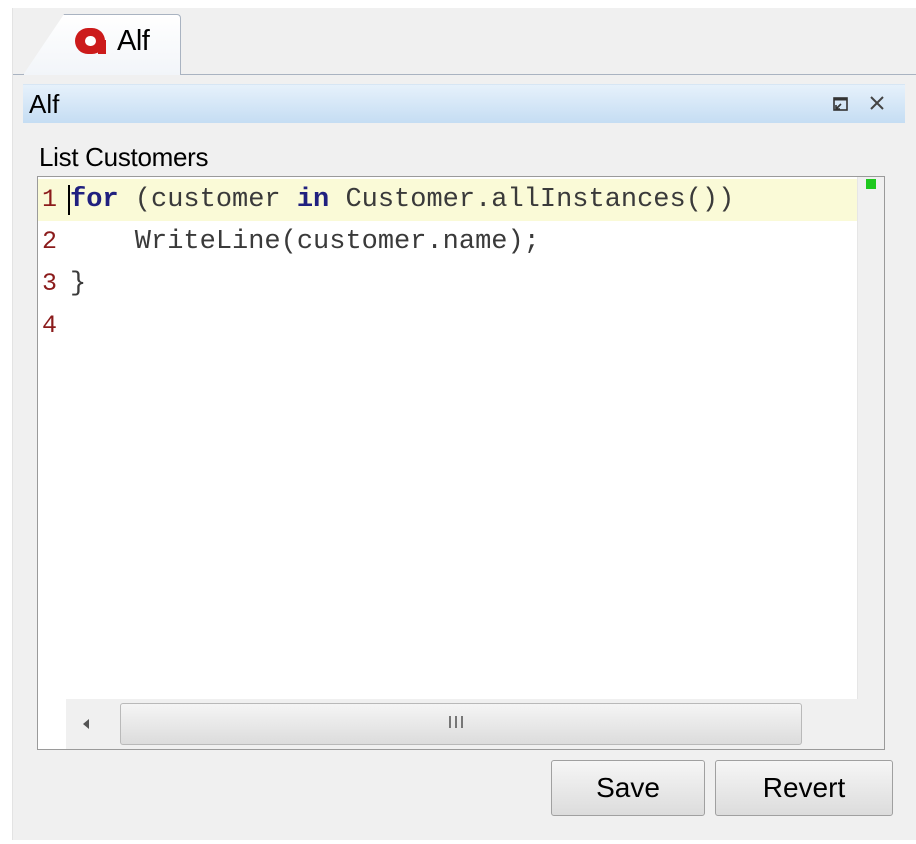 The width and height of the screenshot is (916, 844). I want to click on text-caret, so click(69, 200).